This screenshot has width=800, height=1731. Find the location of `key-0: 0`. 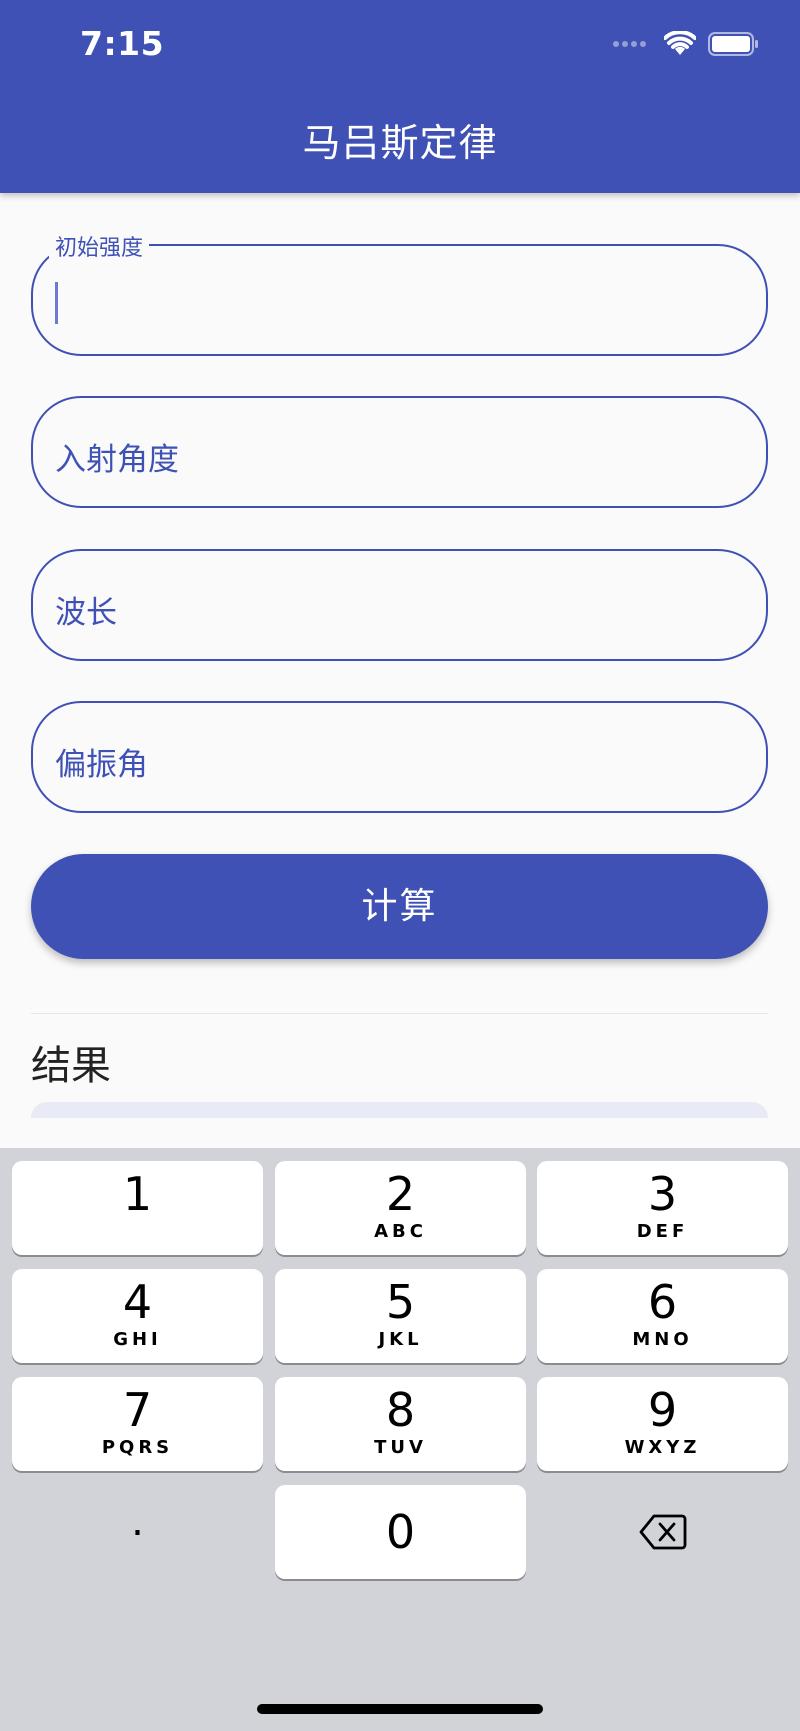

key-0: 0 is located at coordinates (400, 1532).